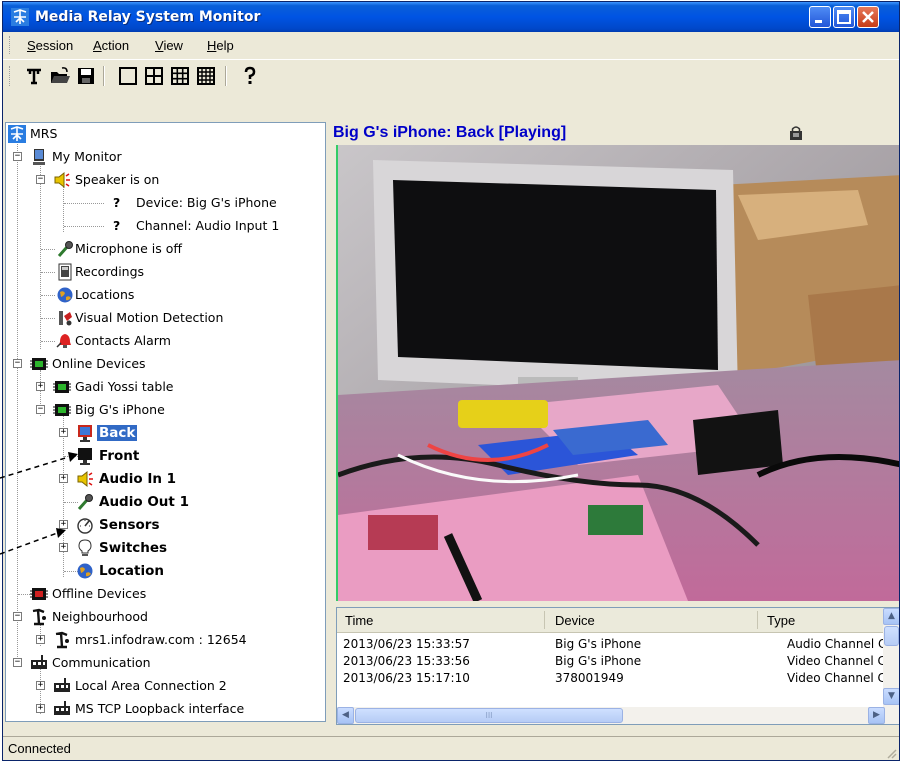 This screenshot has height=763, width=903. I want to click on tree-label: Offline Devices, so click(99, 593).